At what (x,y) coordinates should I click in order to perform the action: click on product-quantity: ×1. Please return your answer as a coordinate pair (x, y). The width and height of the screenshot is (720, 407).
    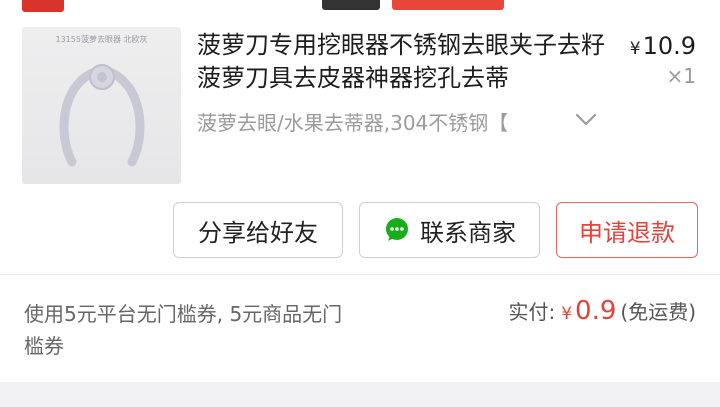
    Looking at the image, I should click on (681, 76).